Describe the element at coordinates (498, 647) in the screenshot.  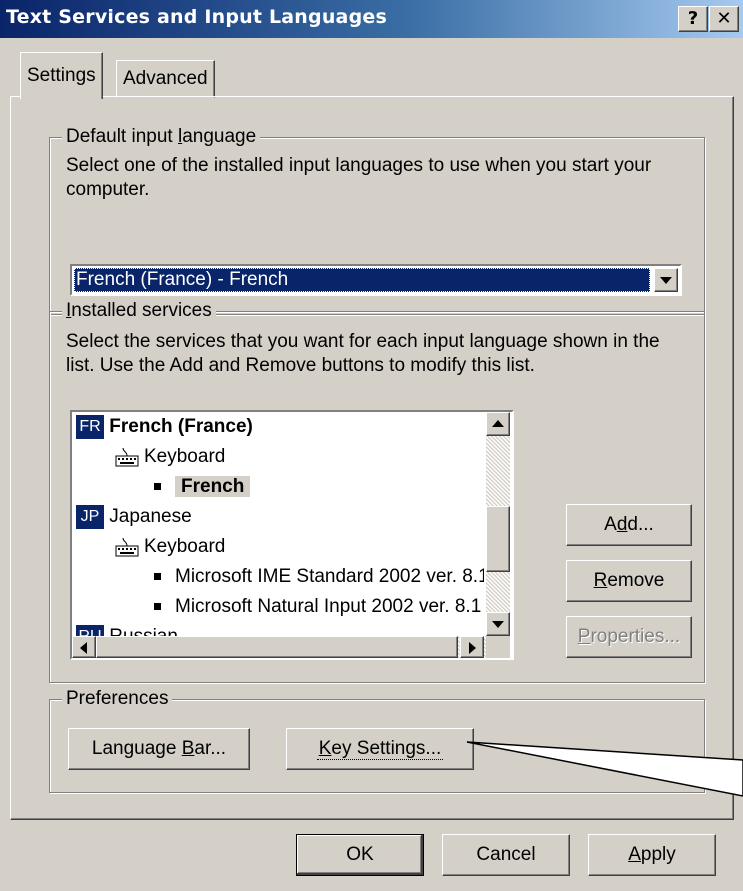
I see `scroll-corner` at that location.